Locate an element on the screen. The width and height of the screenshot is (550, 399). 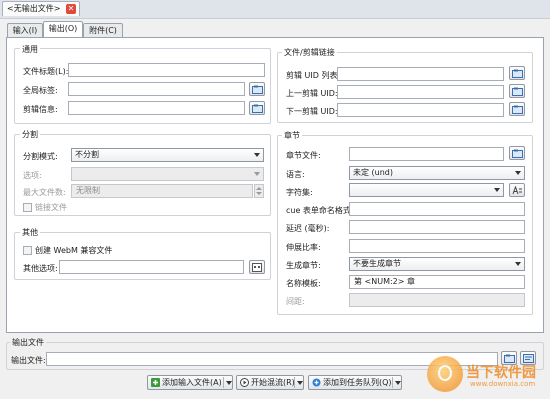
chapter-delay-input is located at coordinates (437, 227).